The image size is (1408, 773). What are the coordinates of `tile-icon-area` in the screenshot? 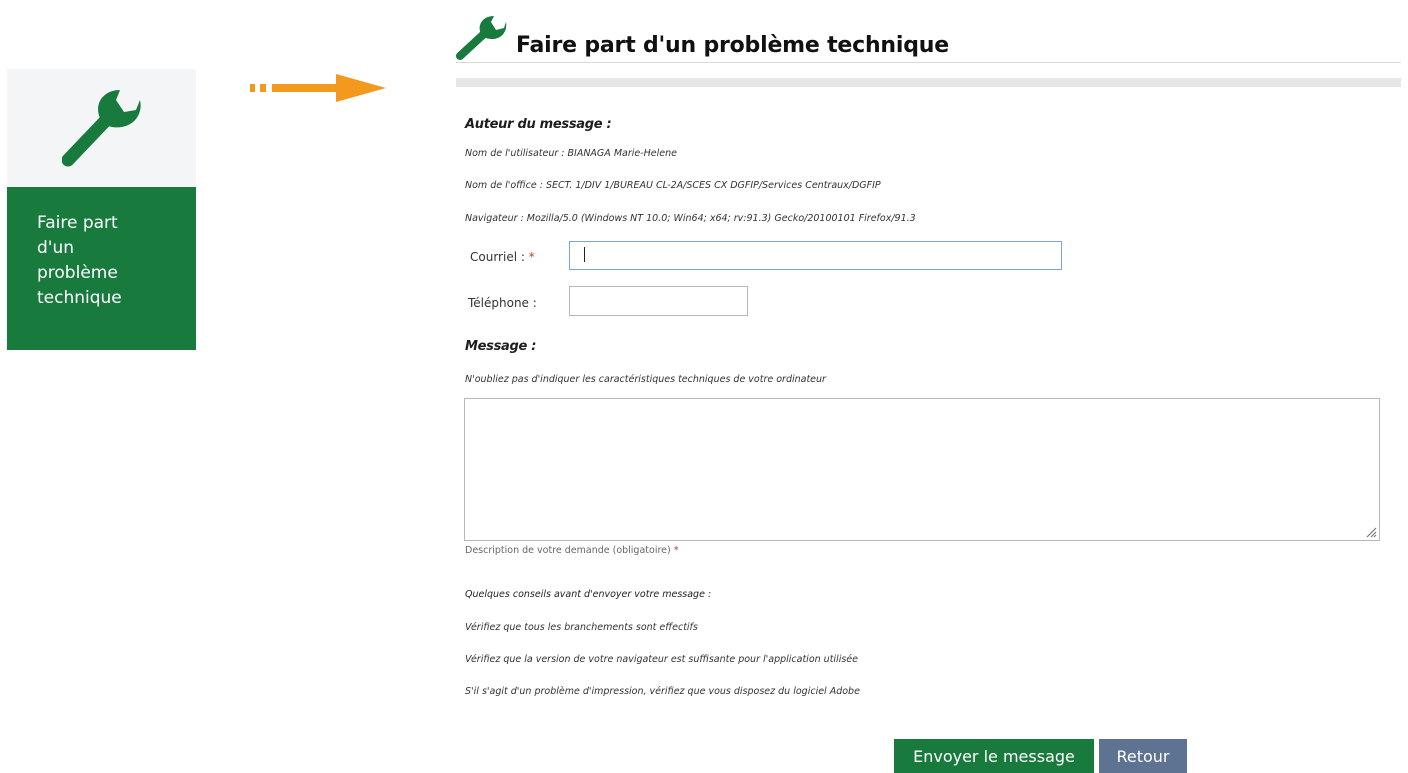 It's located at (101, 128).